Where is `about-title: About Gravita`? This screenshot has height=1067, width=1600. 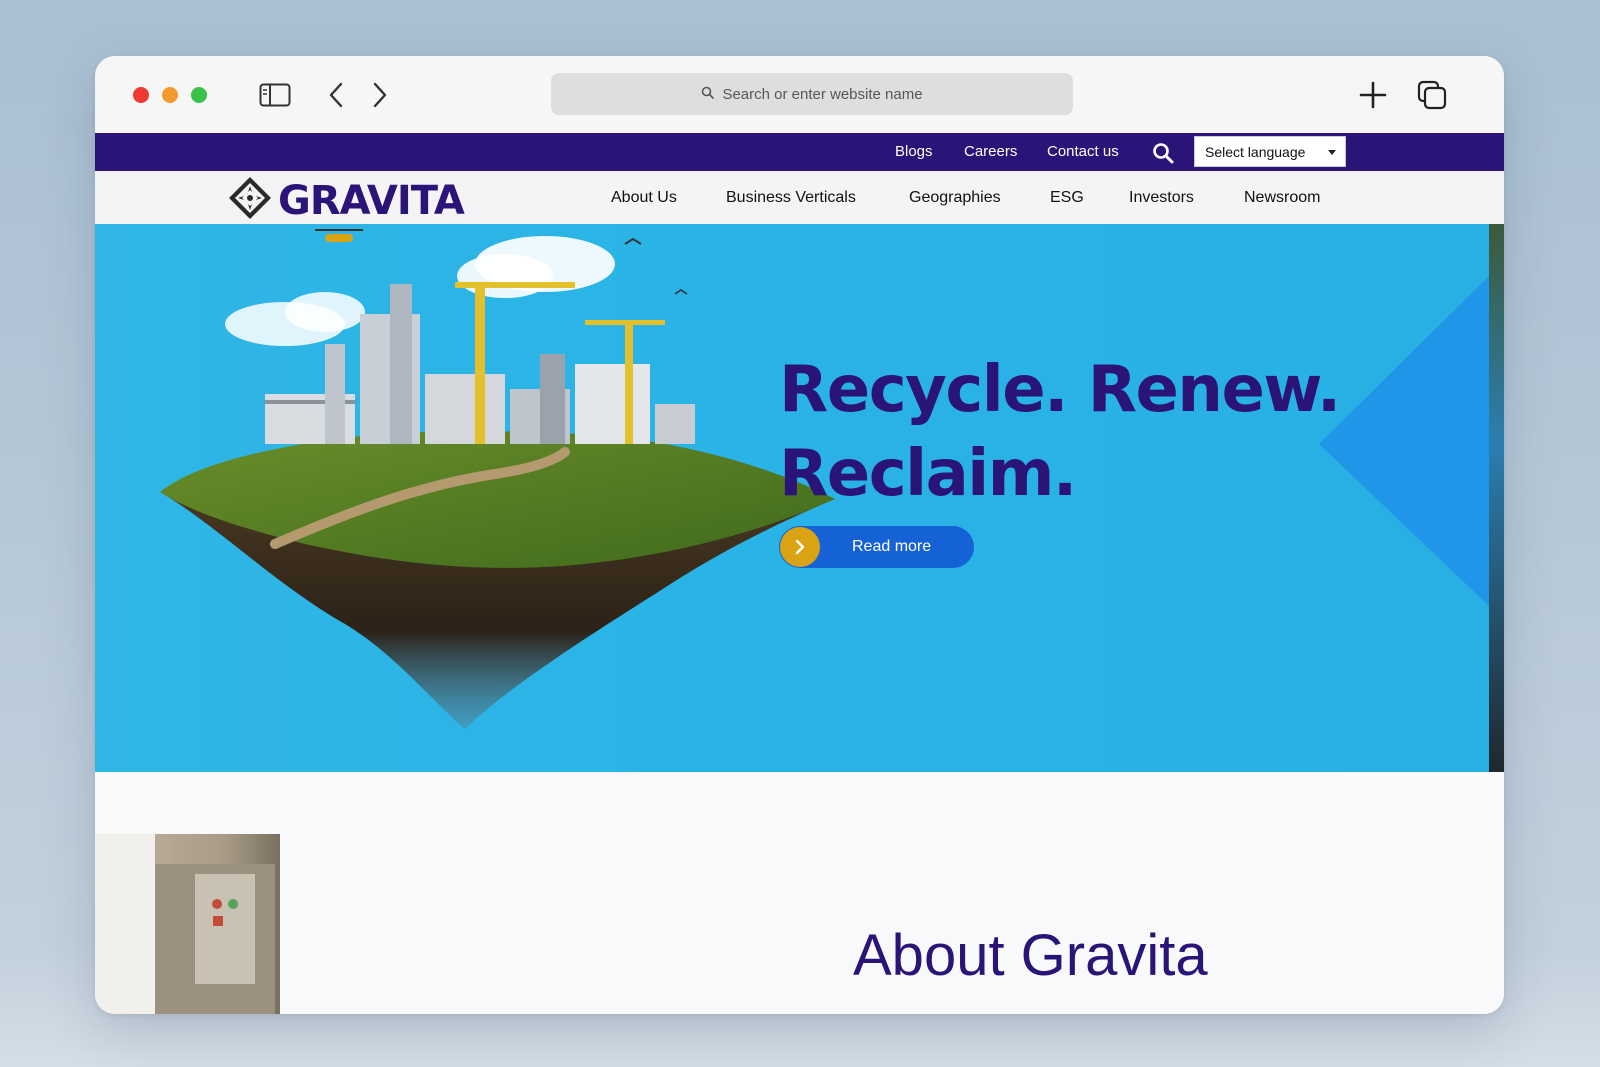
about-title: About Gravita is located at coordinates (1030, 955).